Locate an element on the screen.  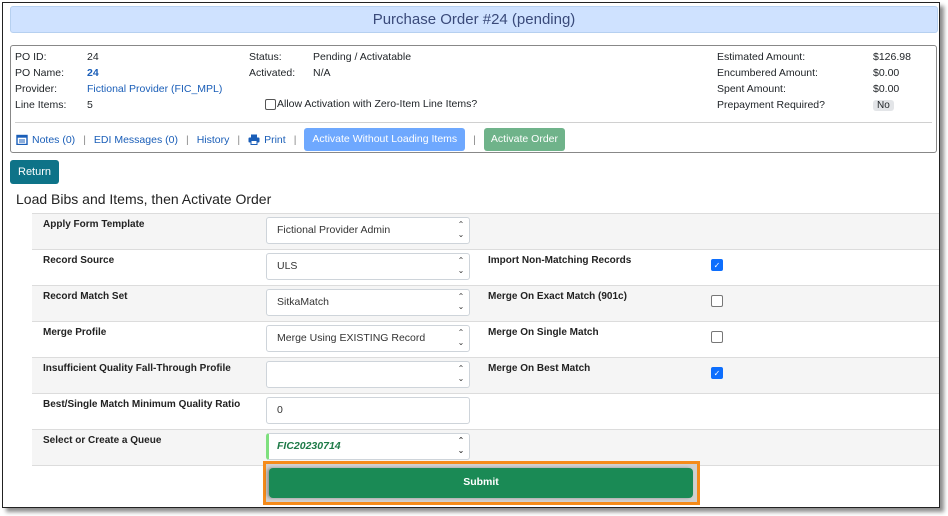
status-label: Status: is located at coordinates (265, 57).